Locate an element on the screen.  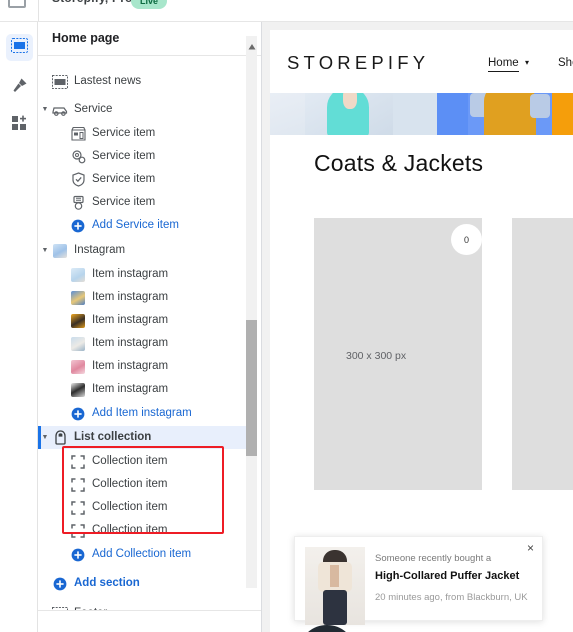
photo-thumb-4-icon is located at coordinates (78, 344).